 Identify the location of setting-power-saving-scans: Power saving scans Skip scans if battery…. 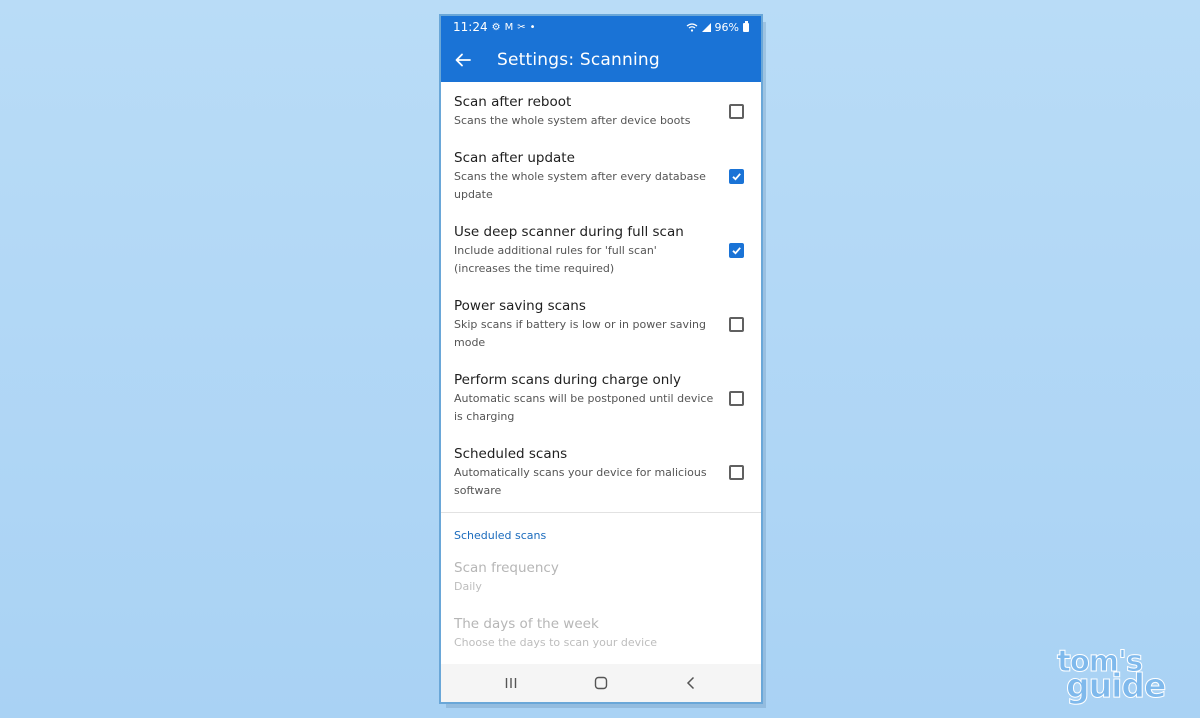
(601, 323).